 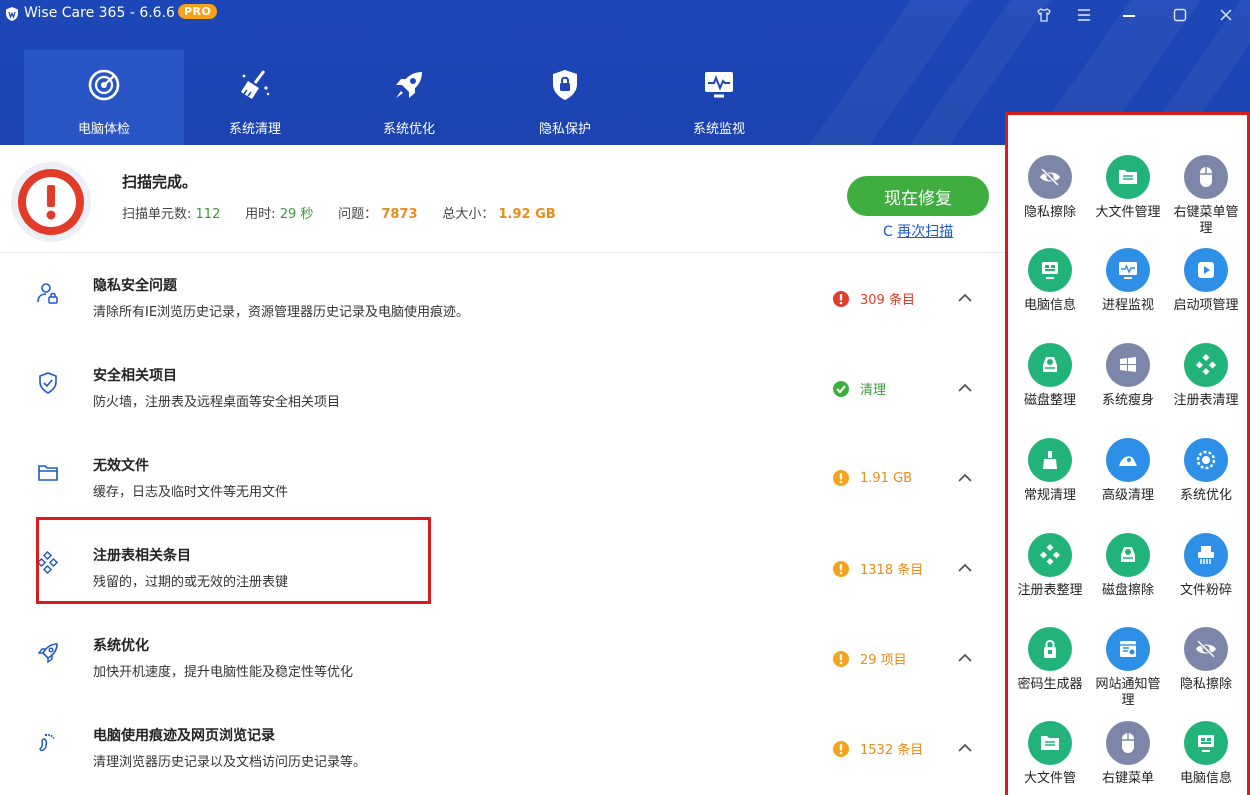 I want to click on tab-privacy: 隐私保护, so click(x=565, y=97).